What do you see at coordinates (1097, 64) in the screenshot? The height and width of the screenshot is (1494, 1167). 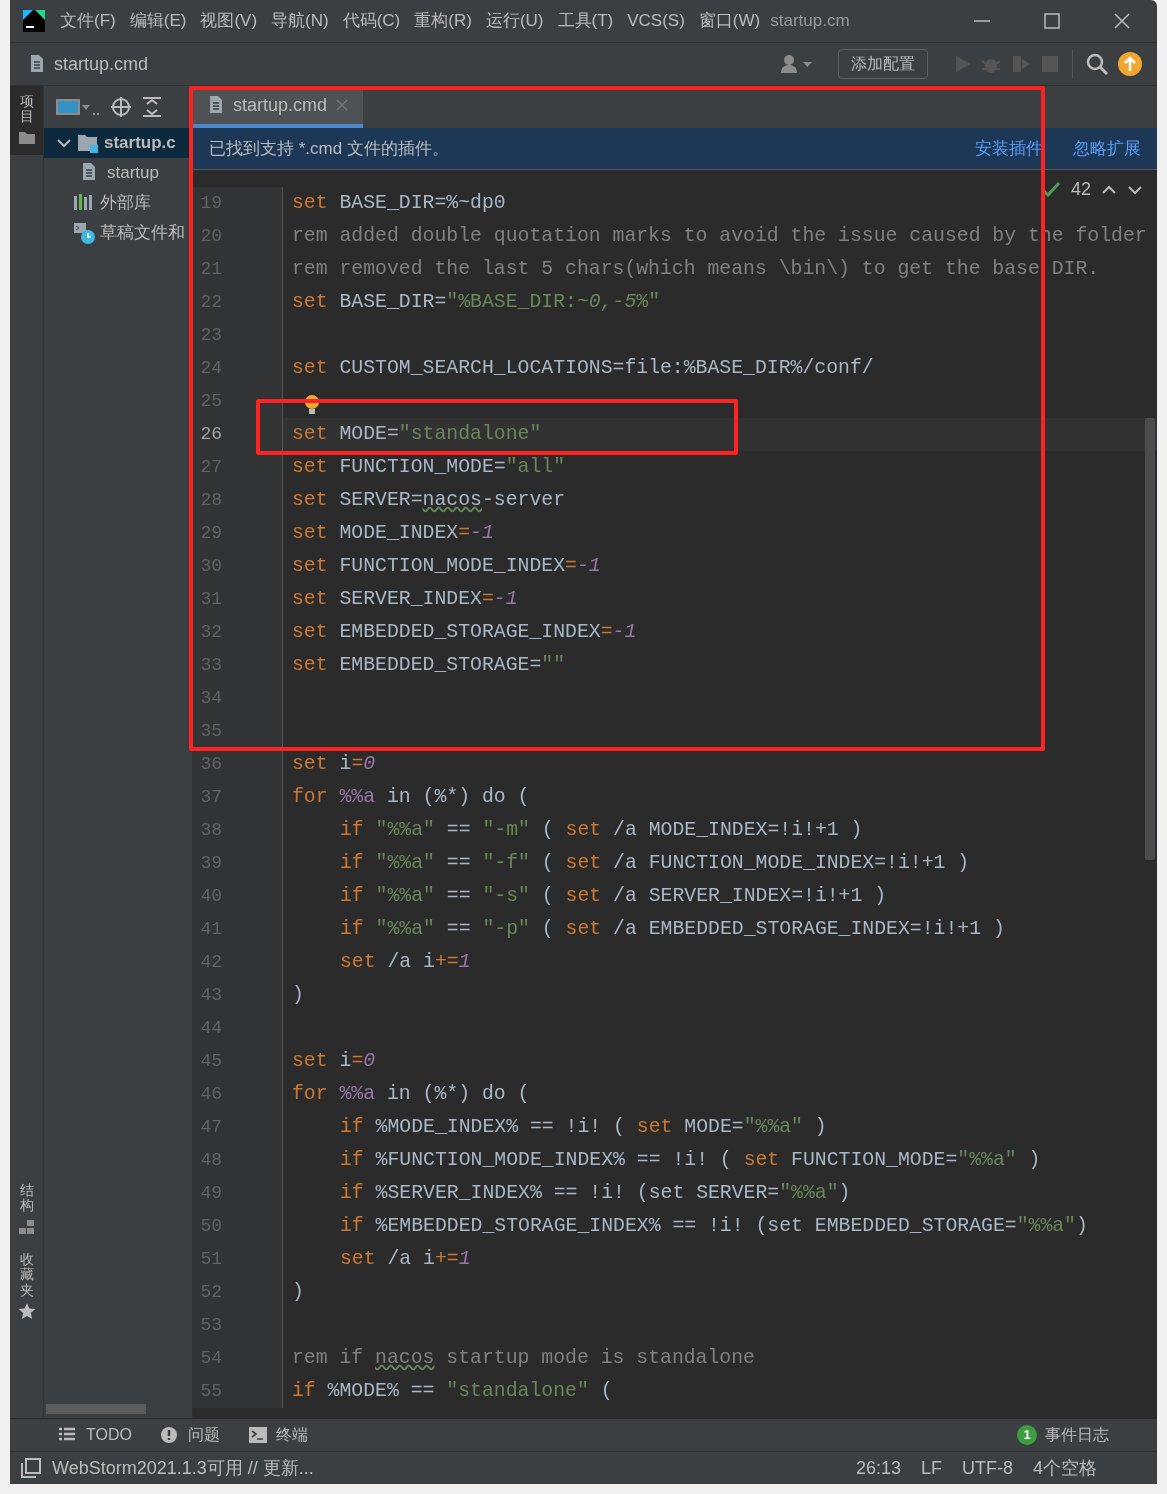 I see `search-icon` at bounding box center [1097, 64].